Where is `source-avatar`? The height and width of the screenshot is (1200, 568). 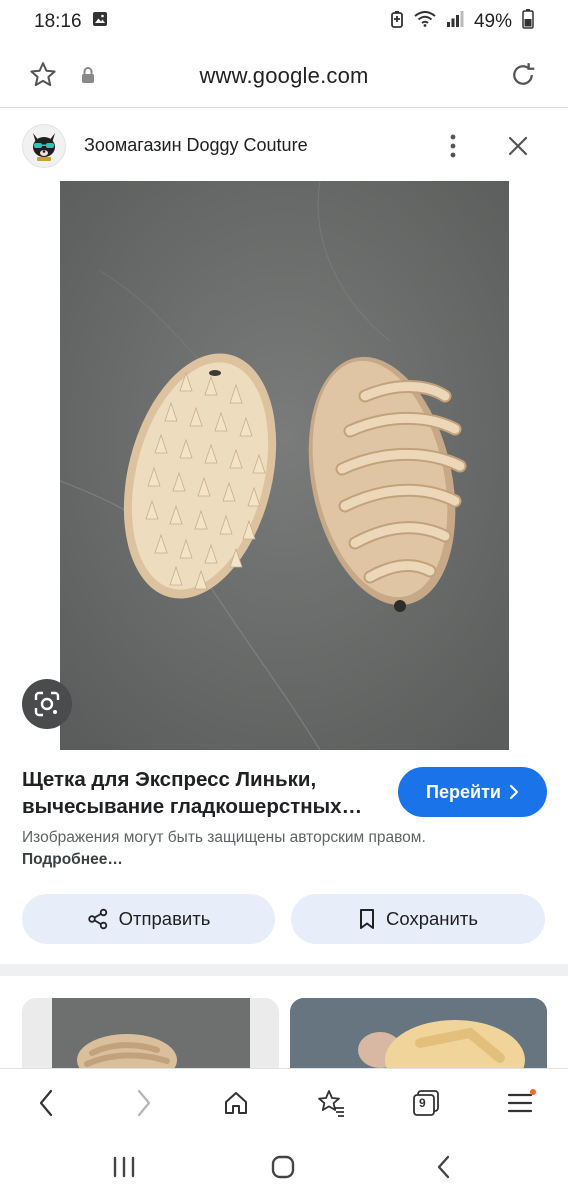 source-avatar is located at coordinates (44, 146).